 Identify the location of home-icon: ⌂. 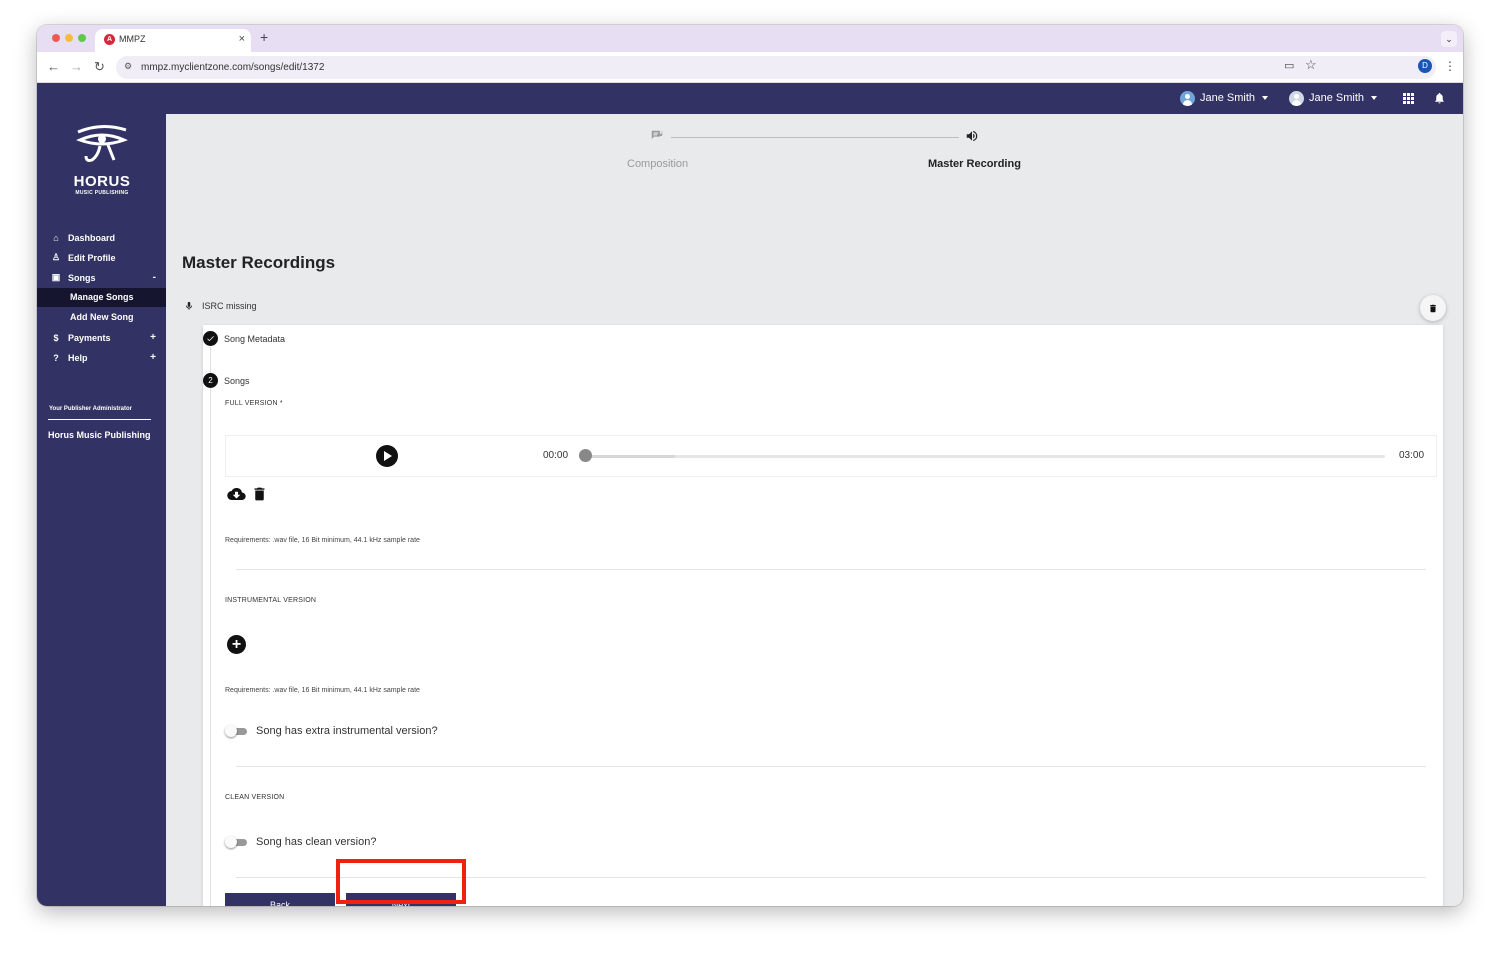
(56, 237).